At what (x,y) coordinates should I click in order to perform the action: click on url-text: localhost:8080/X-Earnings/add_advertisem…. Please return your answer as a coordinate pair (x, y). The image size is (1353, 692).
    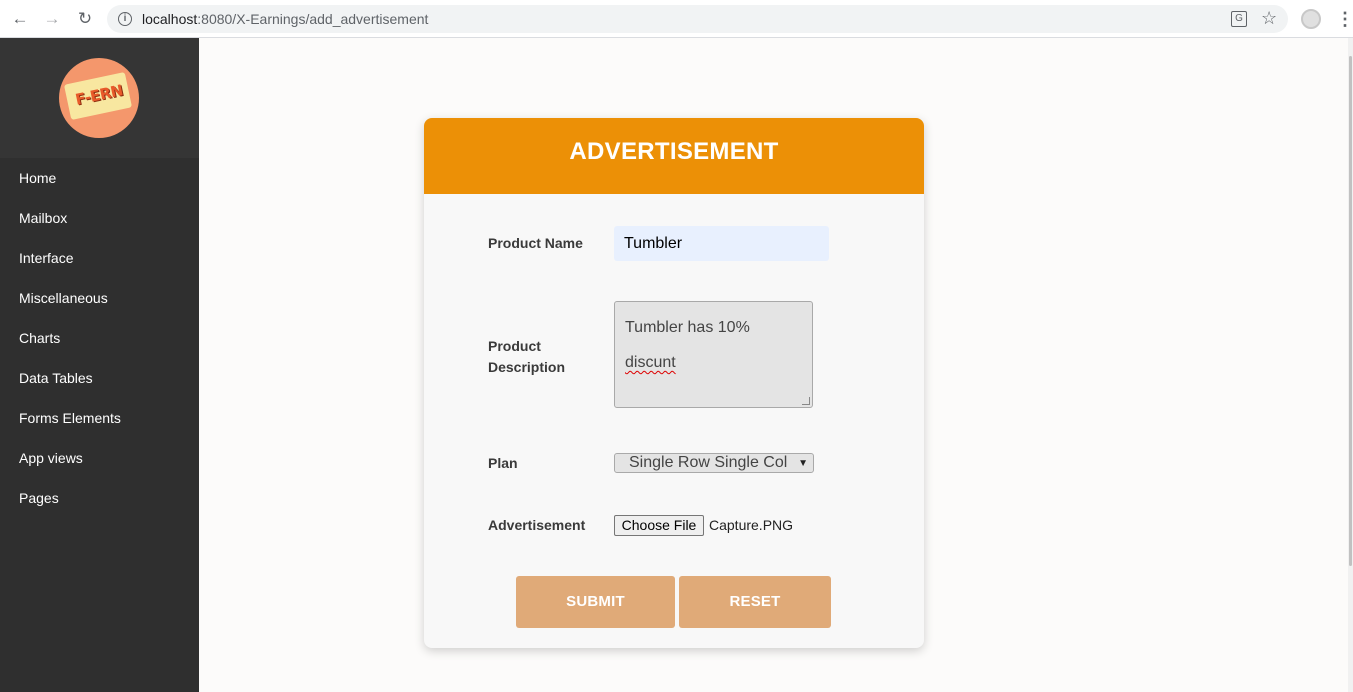
    Looking at the image, I should click on (285, 19).